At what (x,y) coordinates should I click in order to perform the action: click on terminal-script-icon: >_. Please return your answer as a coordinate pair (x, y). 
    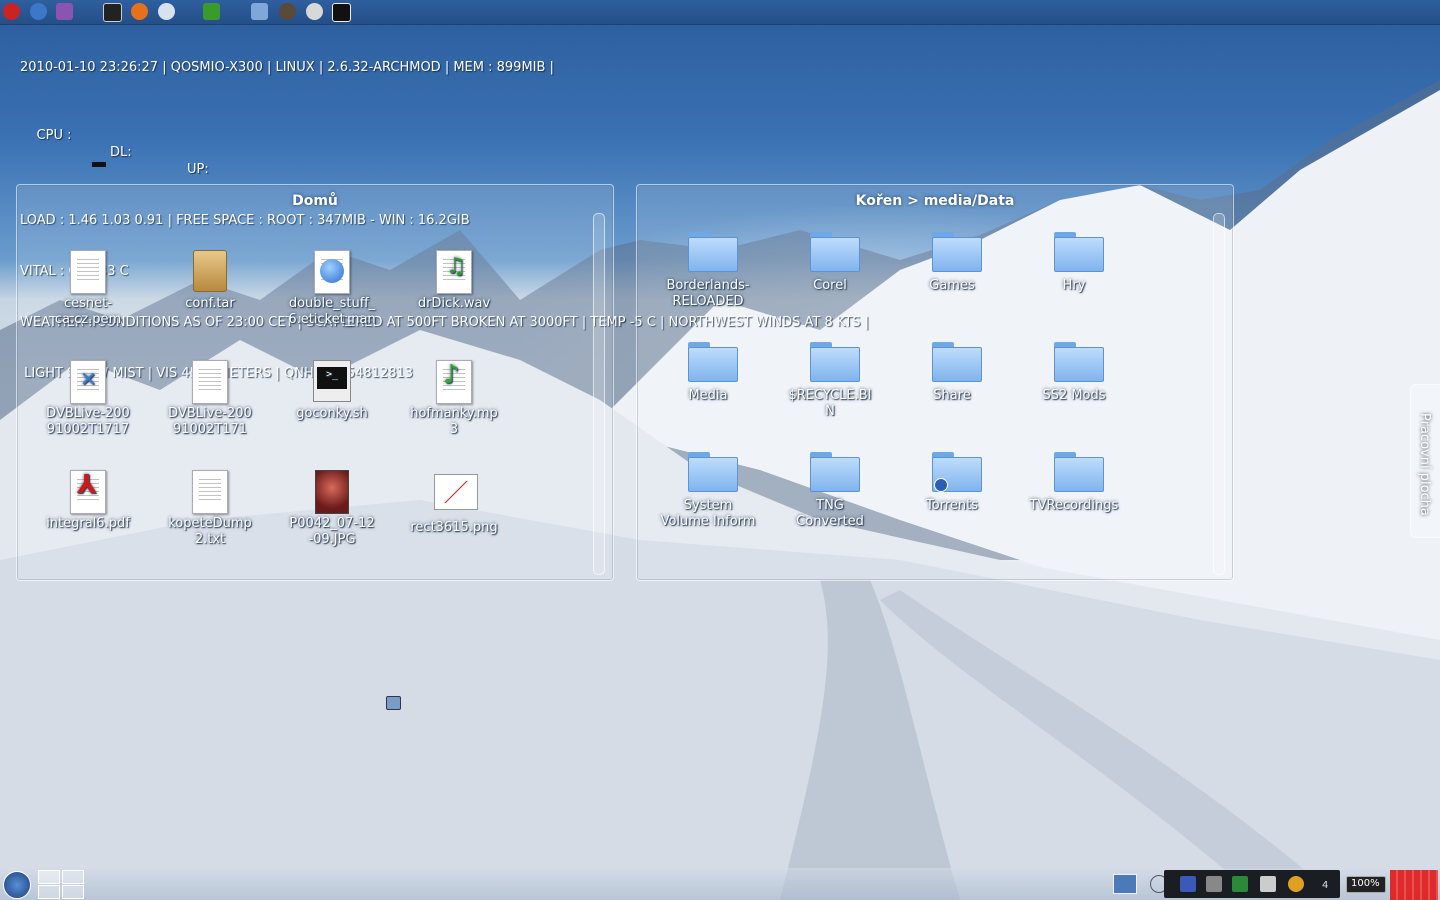
    Looking at the image, I should click on (332, 381).